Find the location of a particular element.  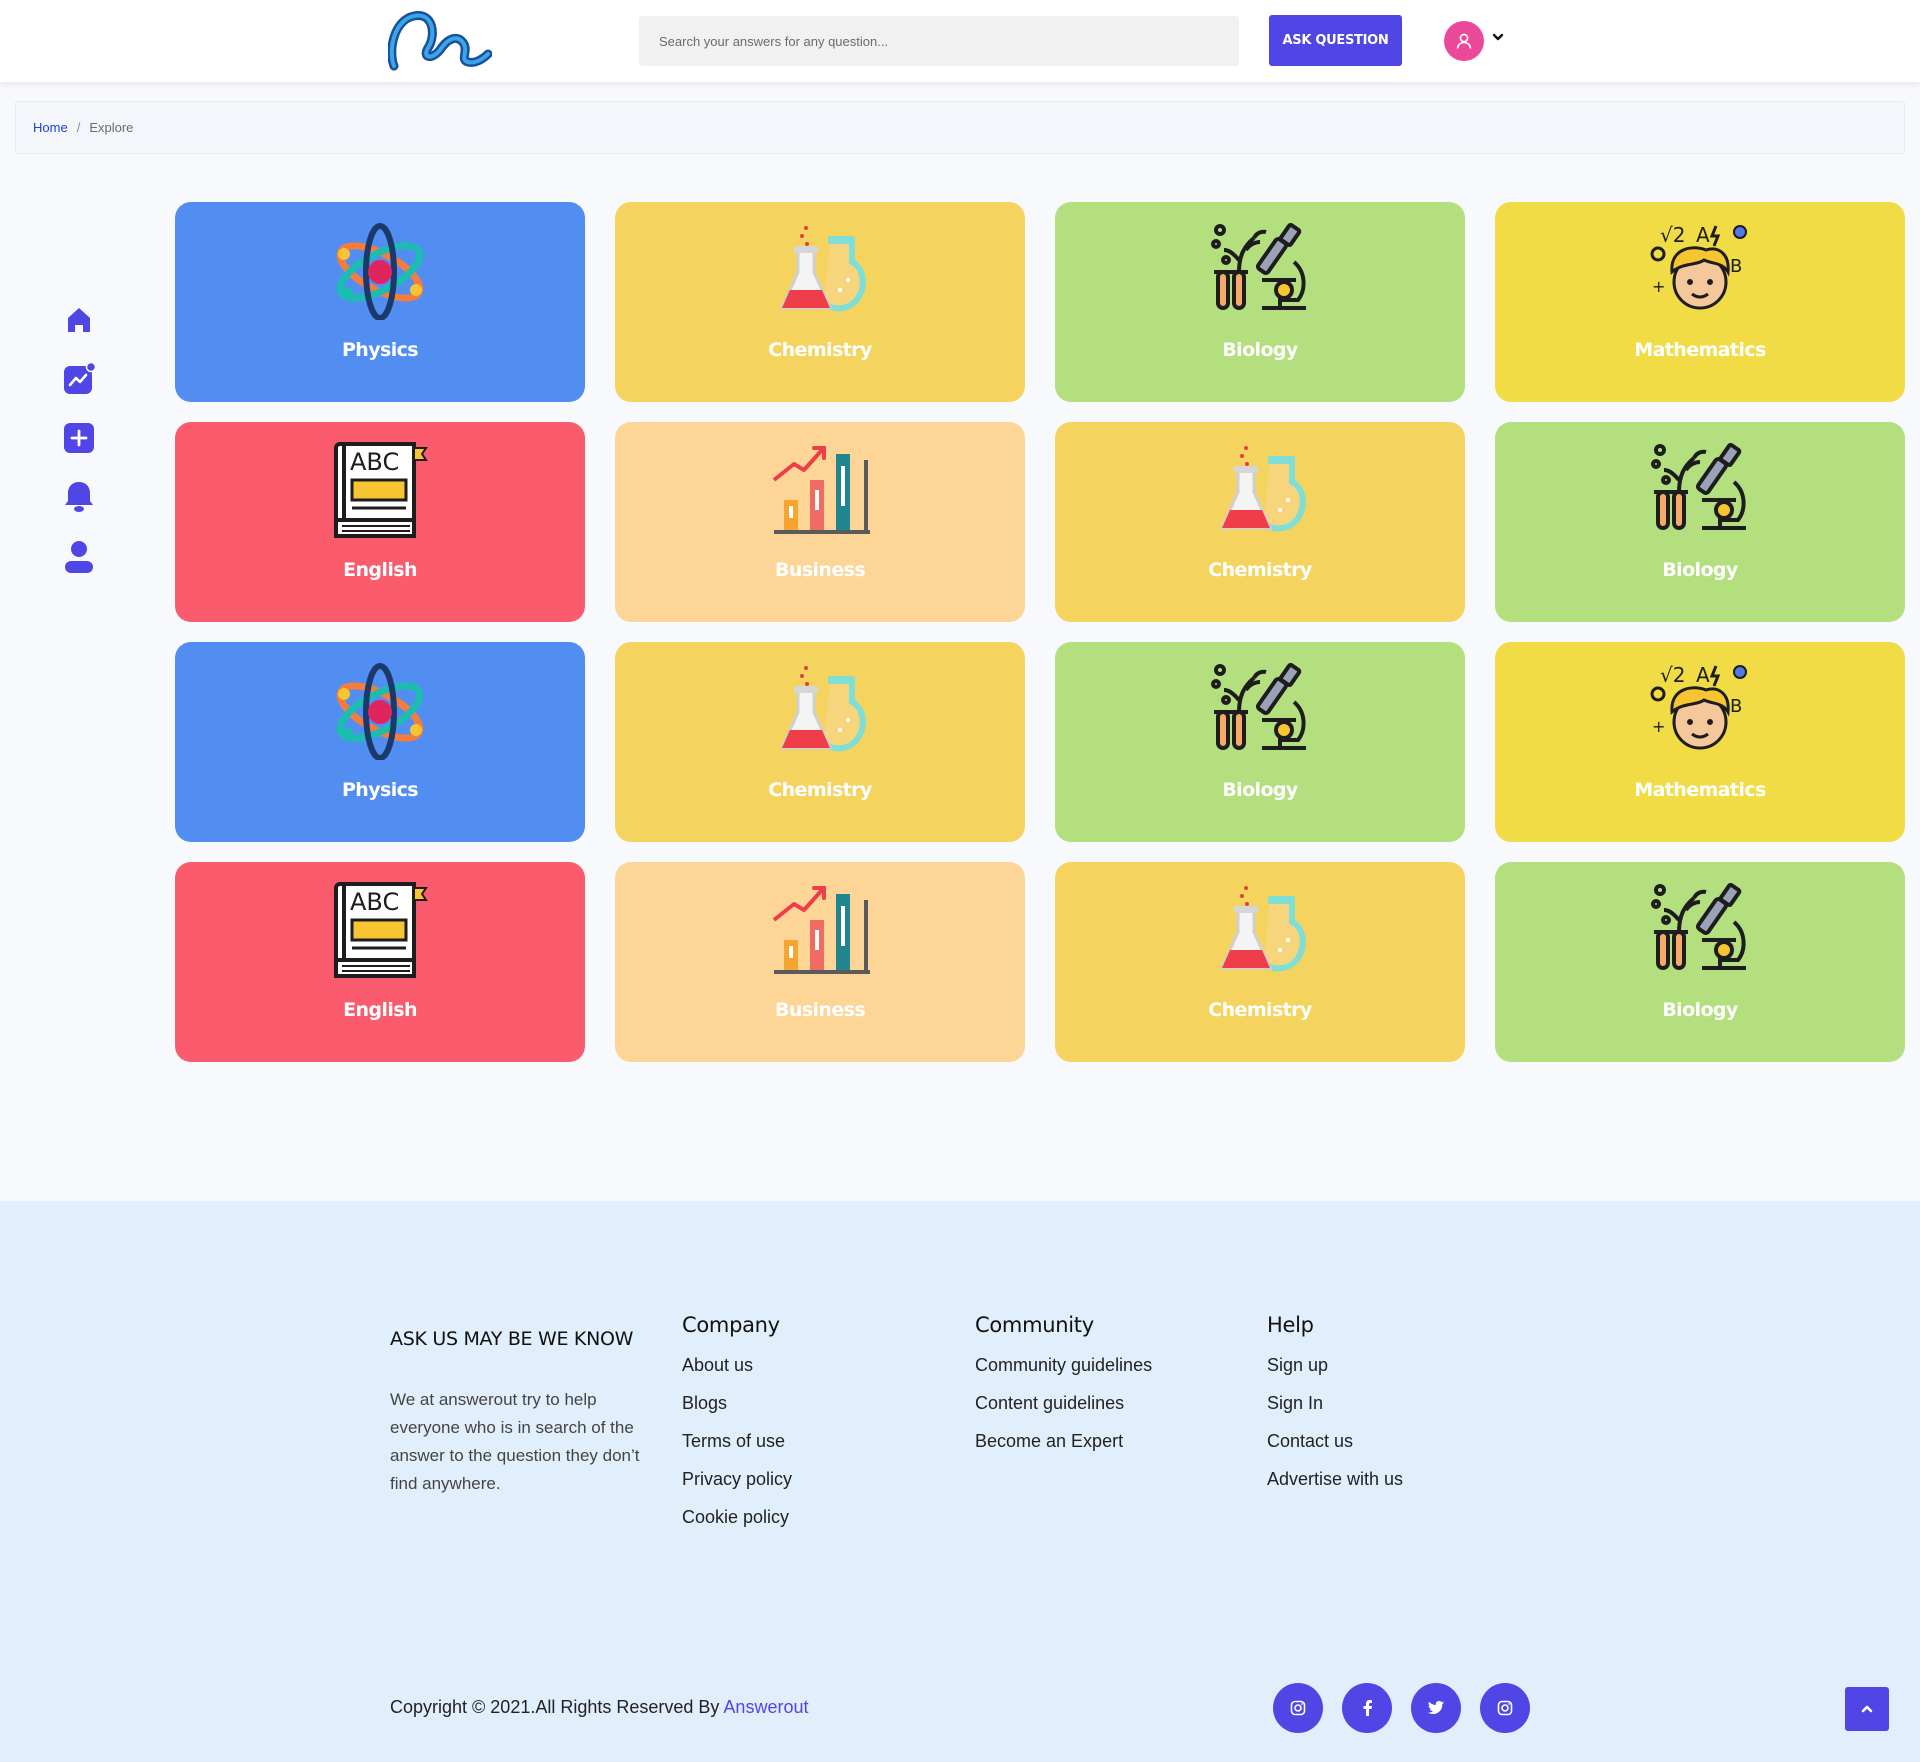

footer-link-terms: Terms of use is located at coordinates (737, 1449).